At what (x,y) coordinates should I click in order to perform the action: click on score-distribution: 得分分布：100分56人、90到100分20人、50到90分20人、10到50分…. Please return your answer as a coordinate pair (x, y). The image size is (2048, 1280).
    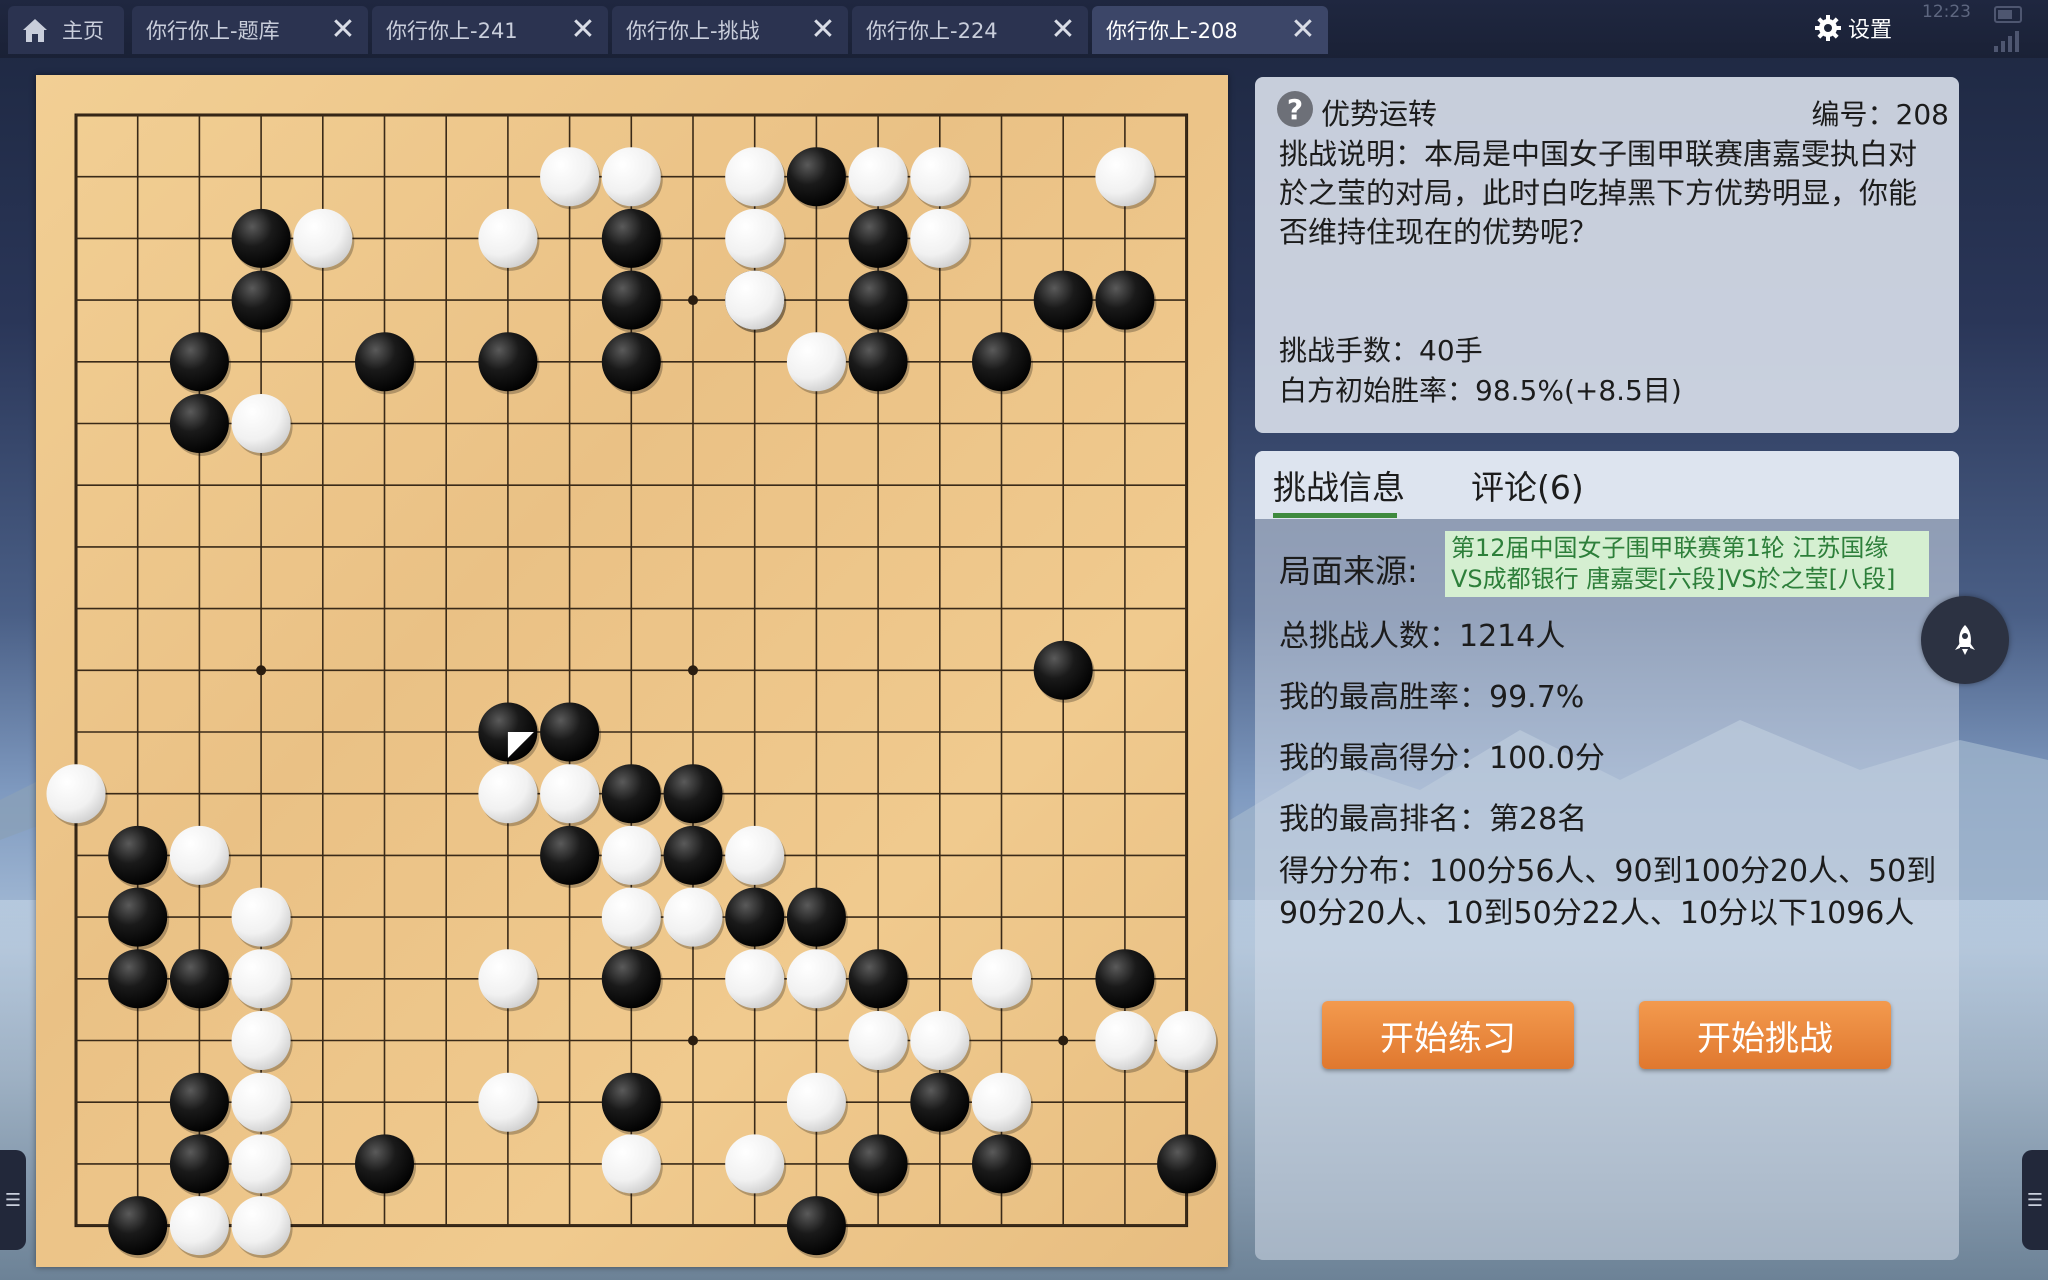
    Looking at the image, I should click on (1608, 892).